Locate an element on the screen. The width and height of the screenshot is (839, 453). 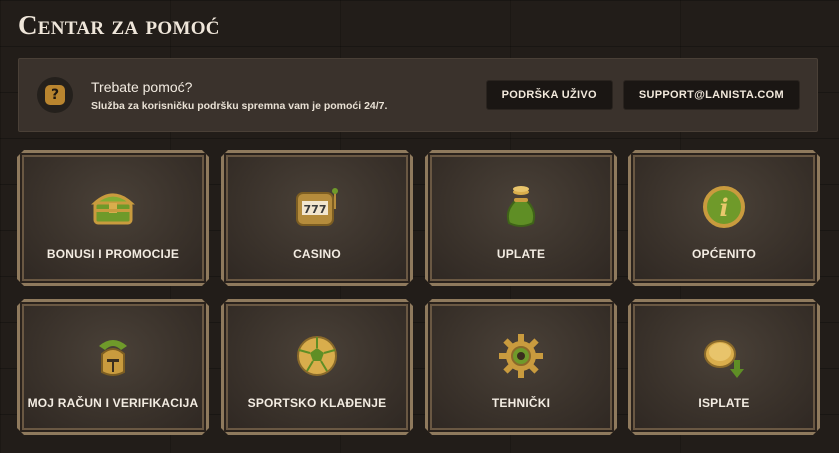
category-label: OPĆENITO is located at coordinates (724, 254).